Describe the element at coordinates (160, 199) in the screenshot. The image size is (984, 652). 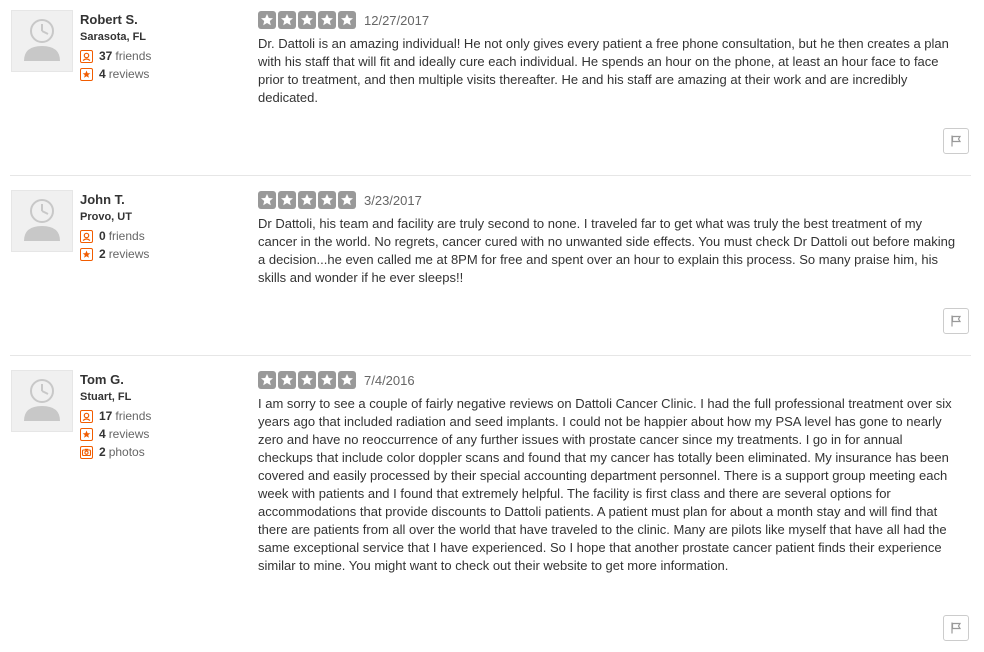
I see `user-name: John T.` at that location.